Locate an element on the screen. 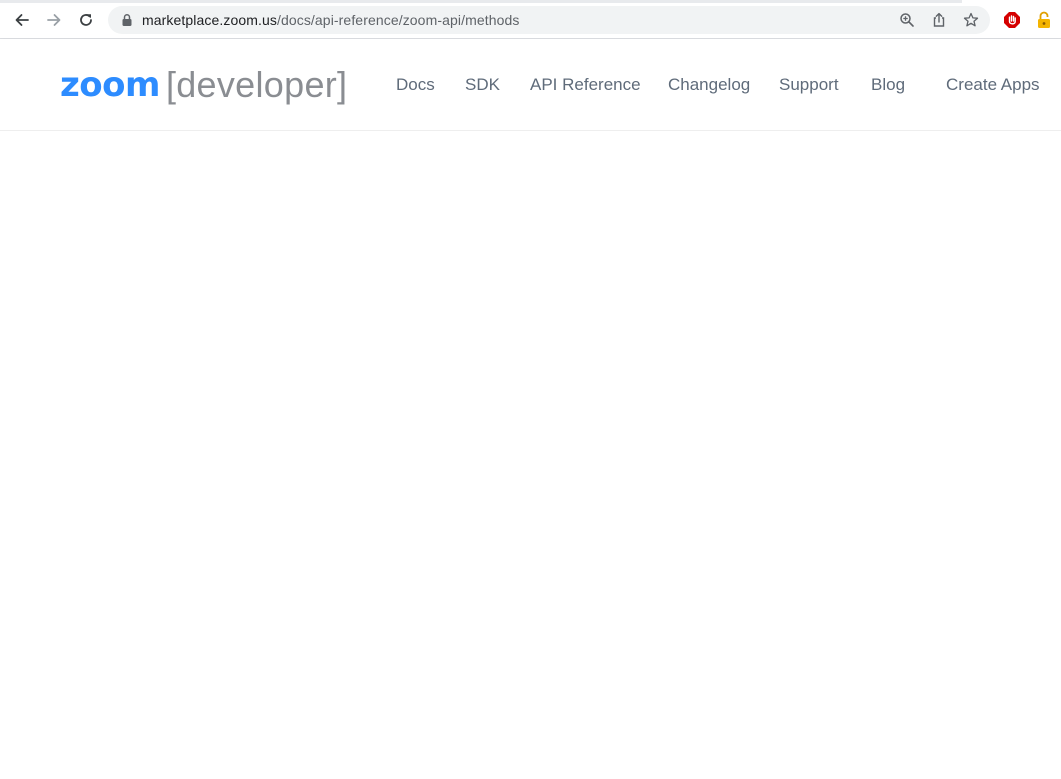 The height and width of the screenshot is (779, 1061). extension-adblock is located at coordinates (1012, 20).